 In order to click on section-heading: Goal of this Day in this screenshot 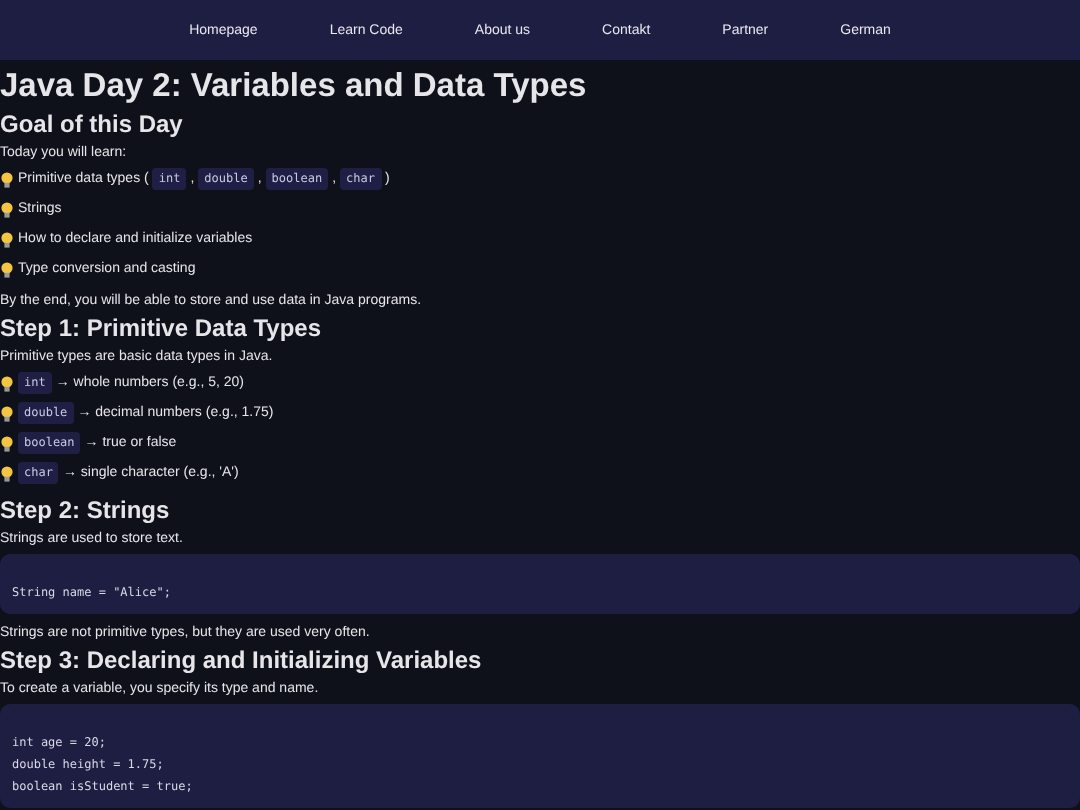, I will do `click(92, 125)`.